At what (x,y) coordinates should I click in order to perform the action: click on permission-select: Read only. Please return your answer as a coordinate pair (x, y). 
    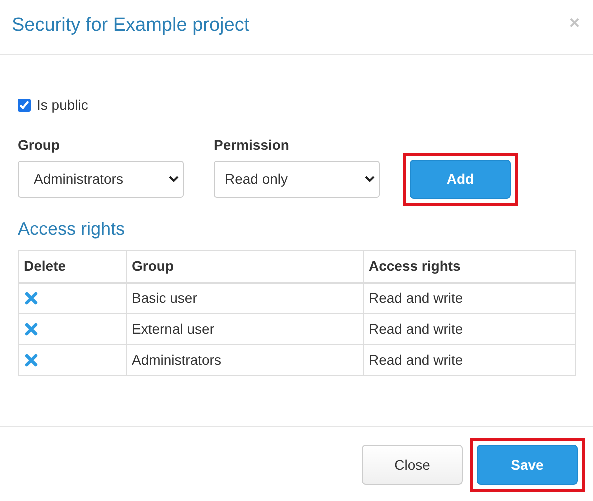
    Looking at the image, I should click on (297, 179).